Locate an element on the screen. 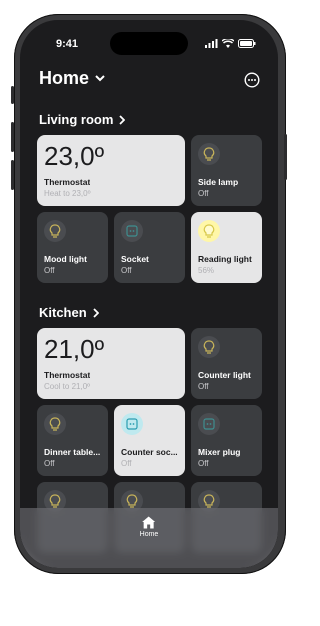 This screenshot has width=320, height=626. tile-label: Mood light is located at coordinates (65, 259).